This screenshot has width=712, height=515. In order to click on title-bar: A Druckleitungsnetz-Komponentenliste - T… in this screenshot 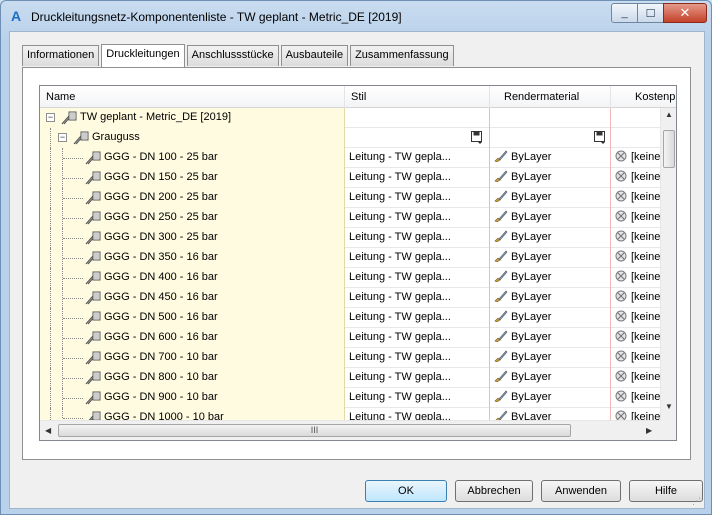, I will do `click(356, 16)`.